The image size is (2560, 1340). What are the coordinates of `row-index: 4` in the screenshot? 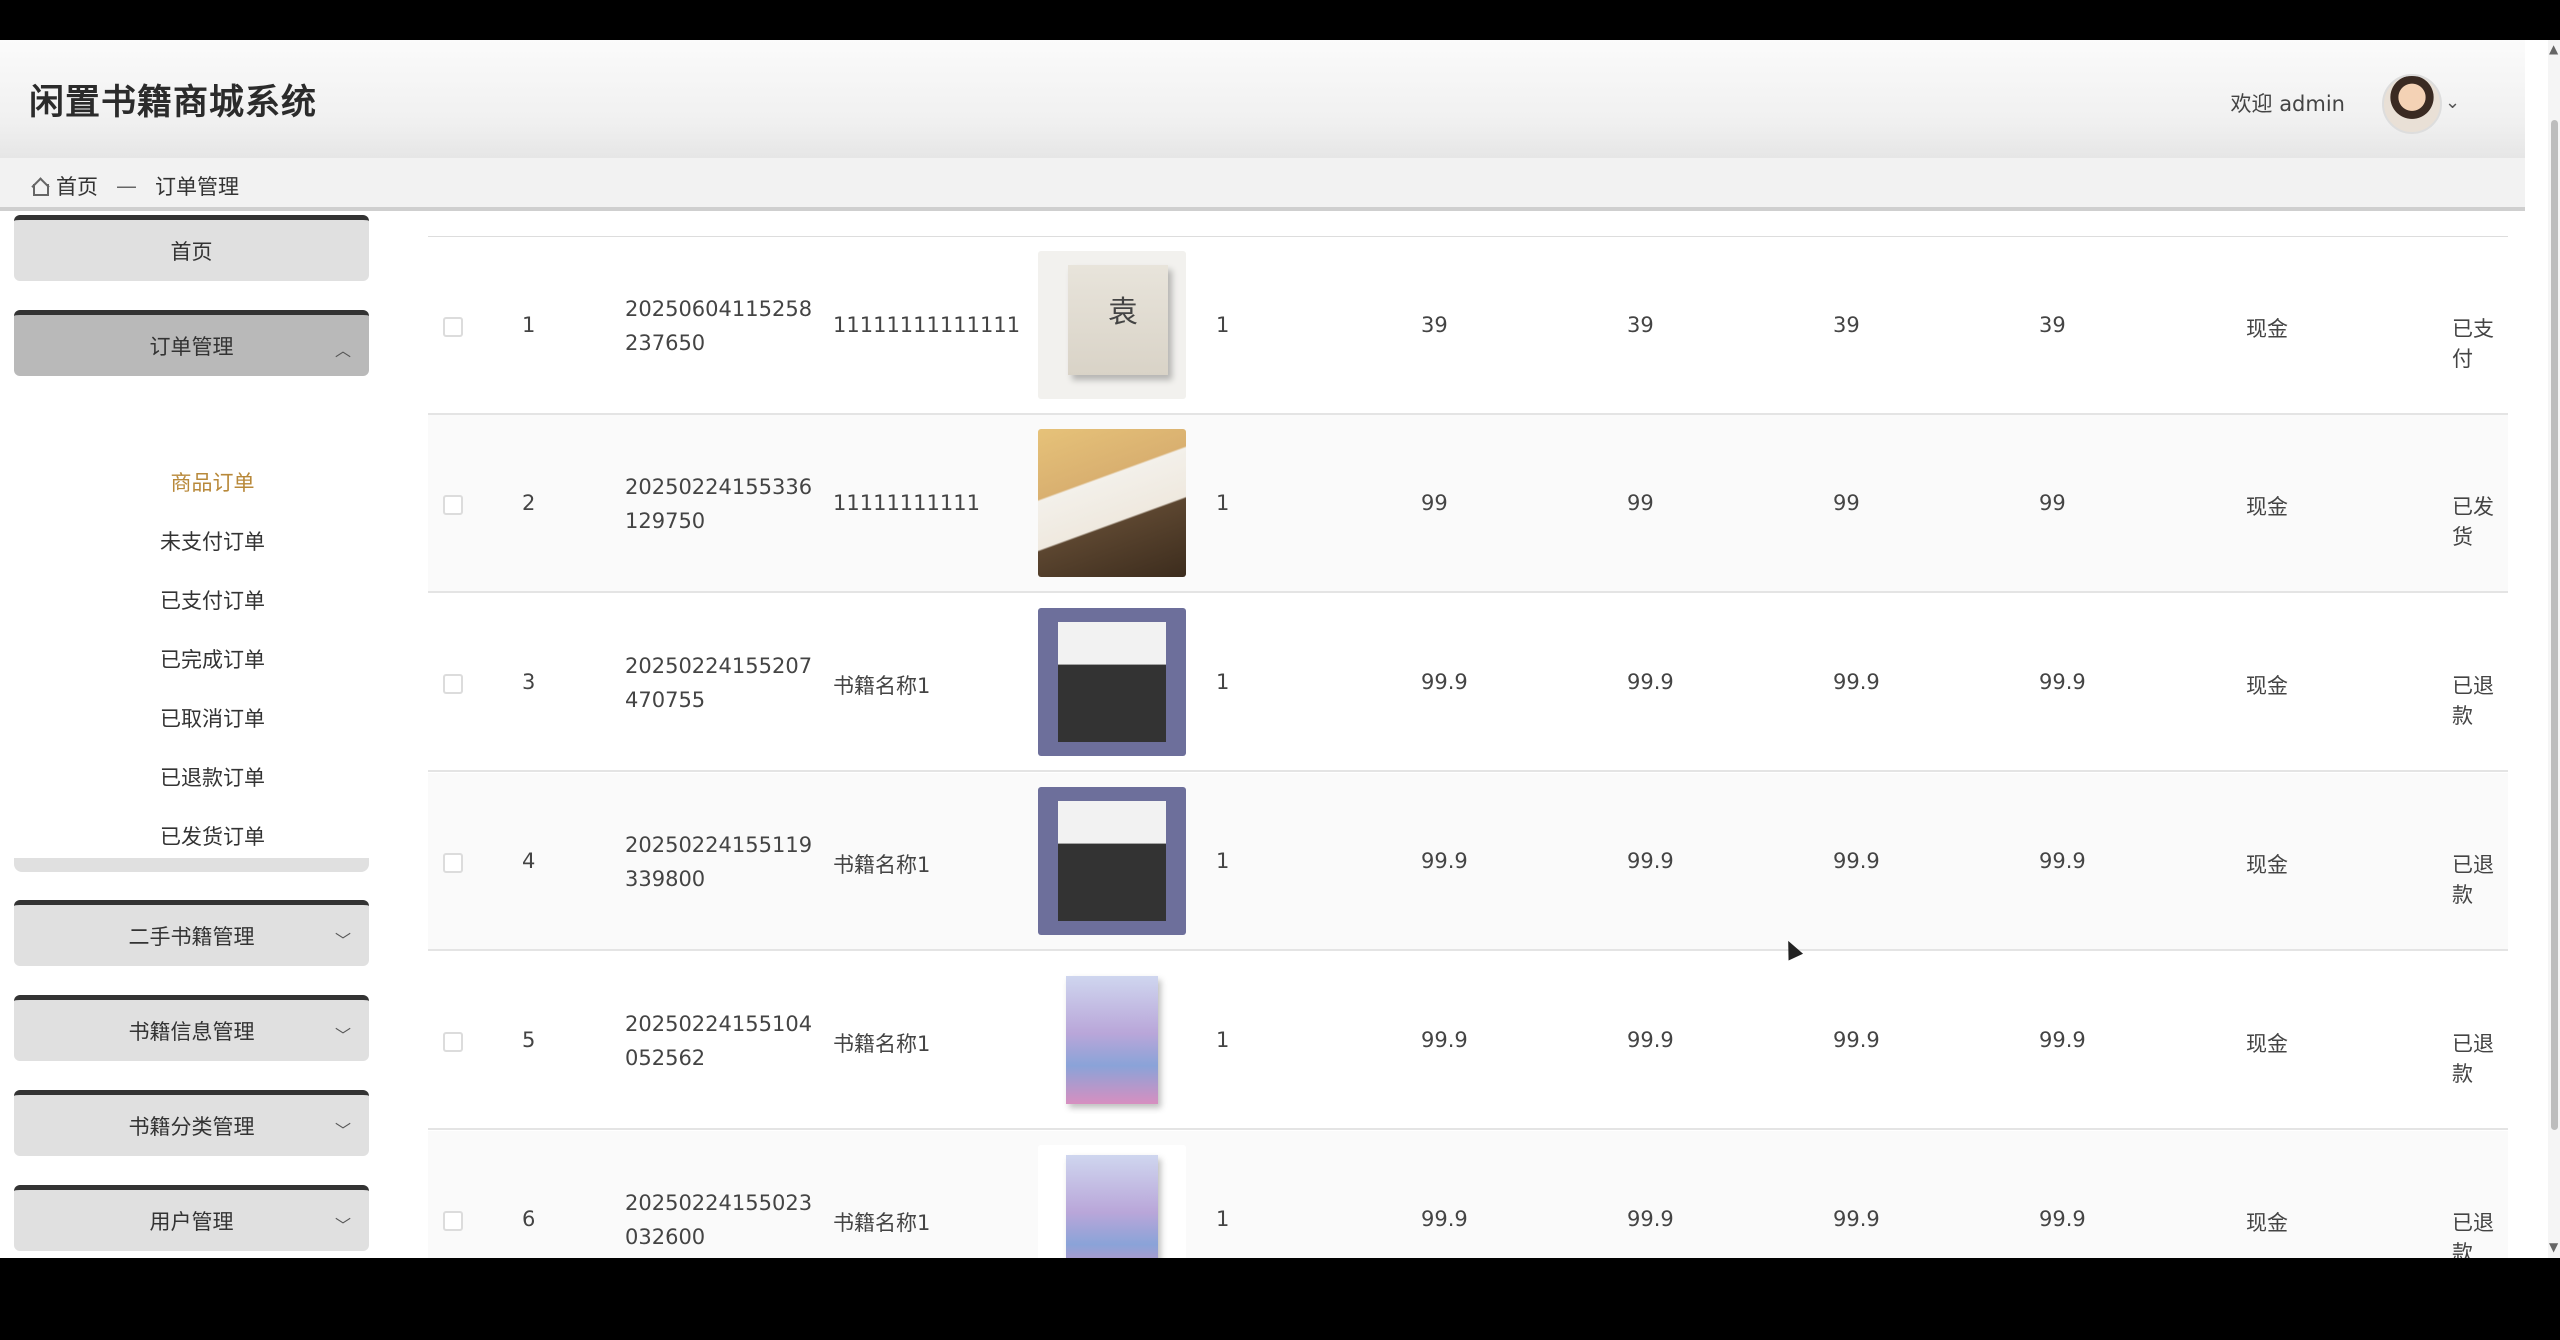 It's located at (529, 861).